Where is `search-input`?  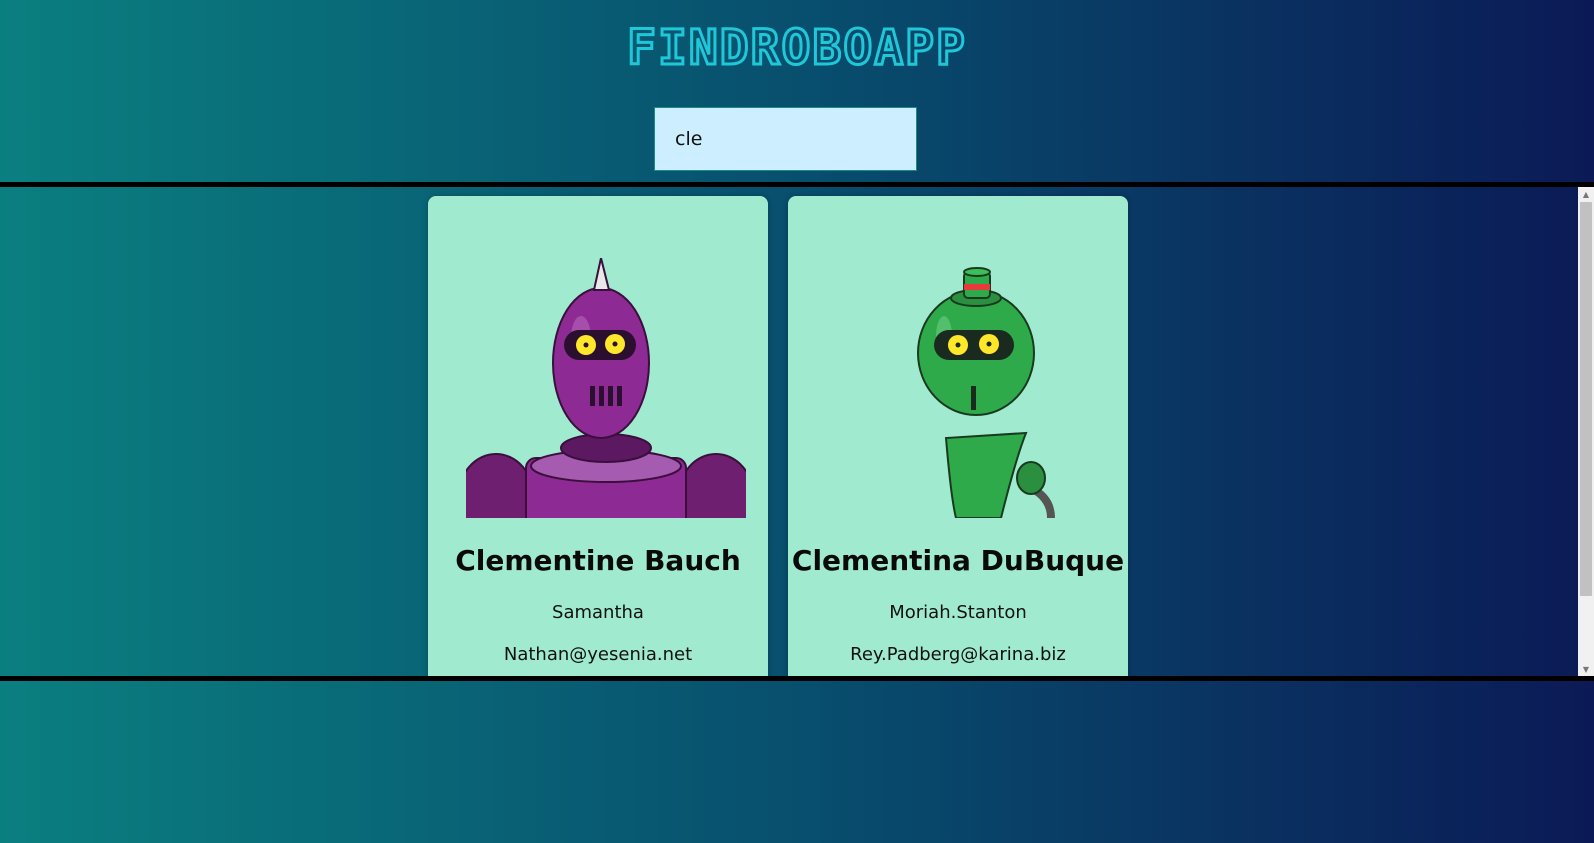
search-input is located at coordinates (785, 139).